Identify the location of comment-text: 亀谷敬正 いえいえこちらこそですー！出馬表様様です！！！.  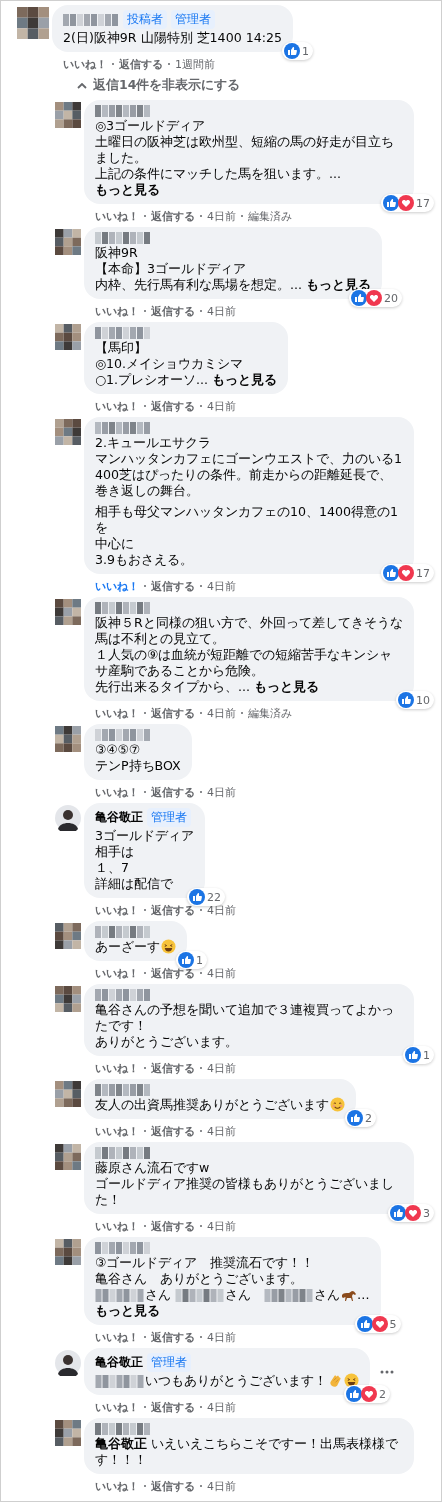
(247, 1452).